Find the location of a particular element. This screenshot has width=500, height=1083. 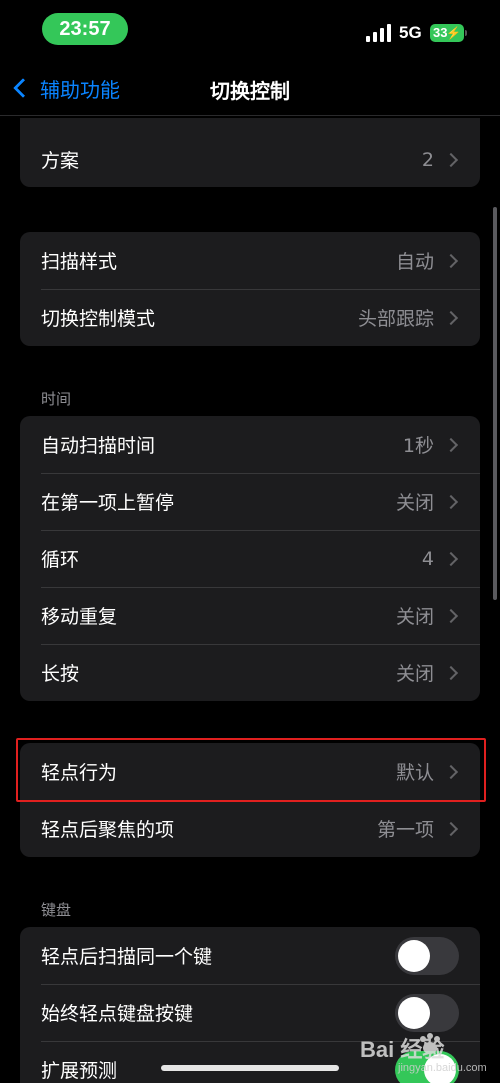

paw-logo-icon is located at coordinates (430, 1043).